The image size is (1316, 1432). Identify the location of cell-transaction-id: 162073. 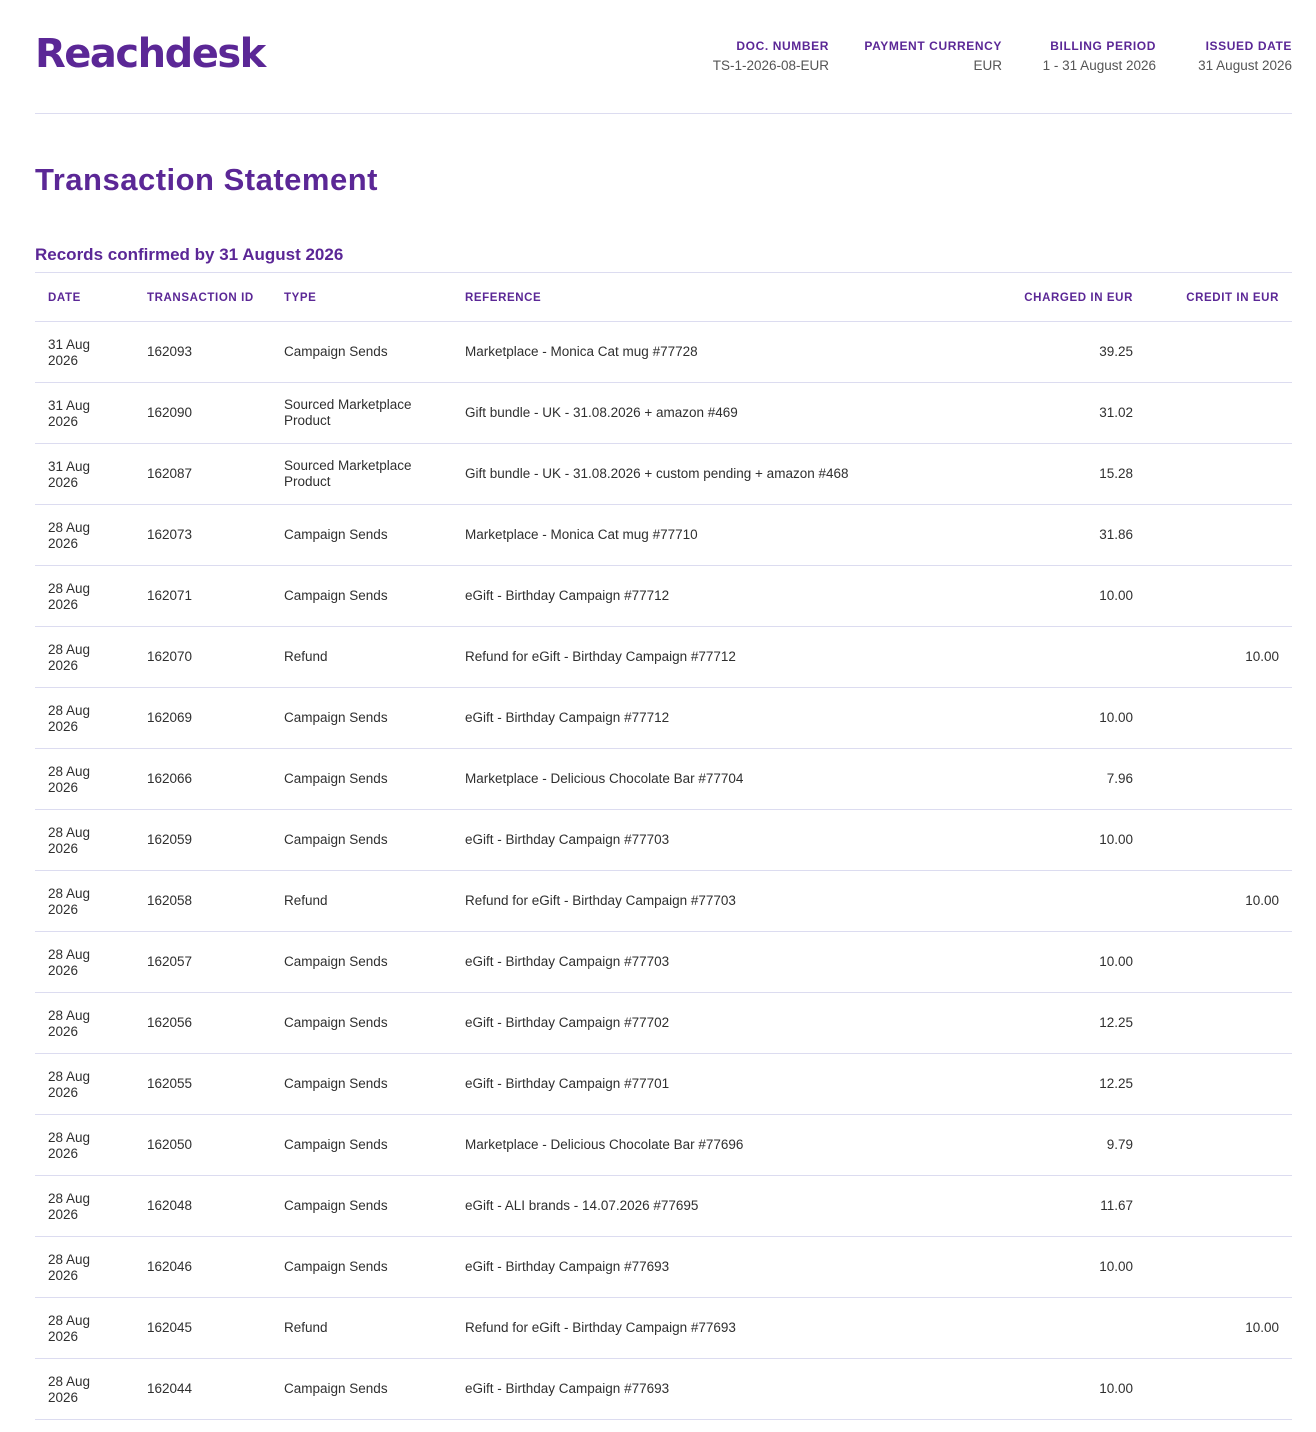
(170, 534).